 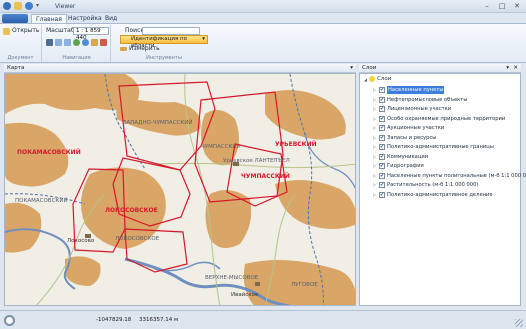 What do you see at coordinates (49, 42) in the screenshot?
I see `save-icon` at bounding box center [49, 42].